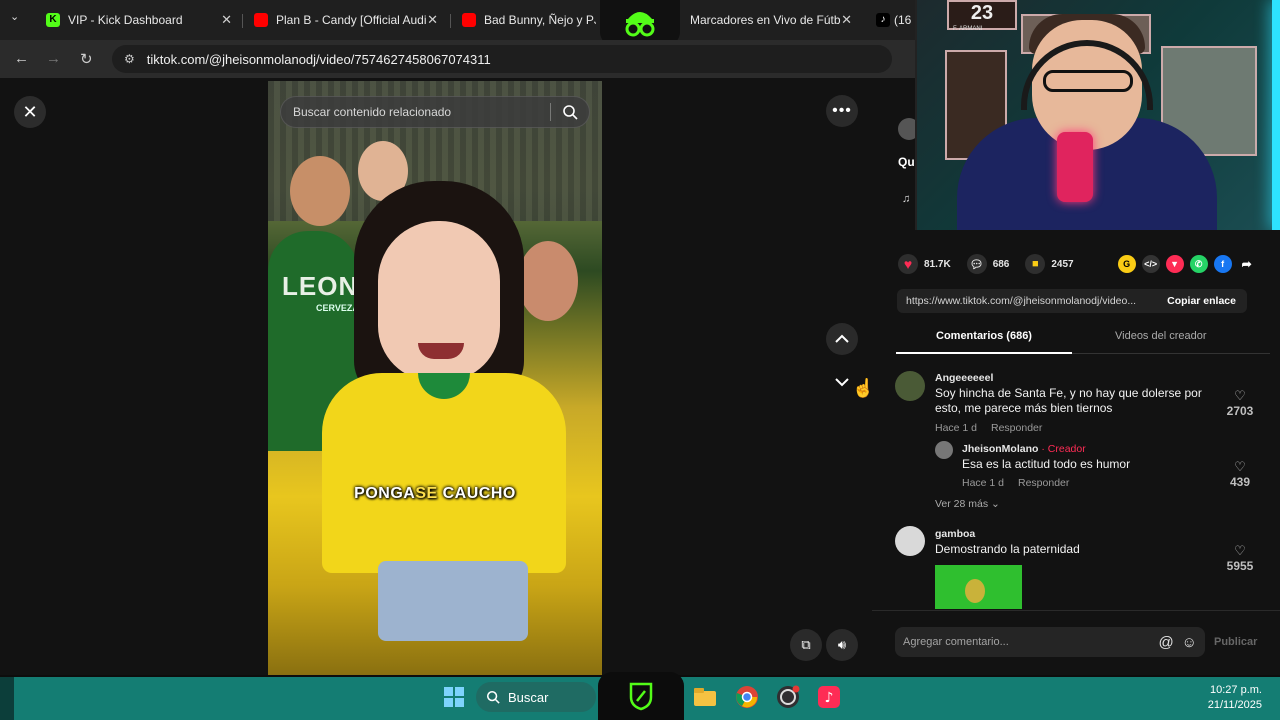 Image resolution: width=1280 pixels, height=720 pixels. Describe the element at coordinates (829, 697) in the screenshot. I see `tiktok-app-icon: ♪` at that location.